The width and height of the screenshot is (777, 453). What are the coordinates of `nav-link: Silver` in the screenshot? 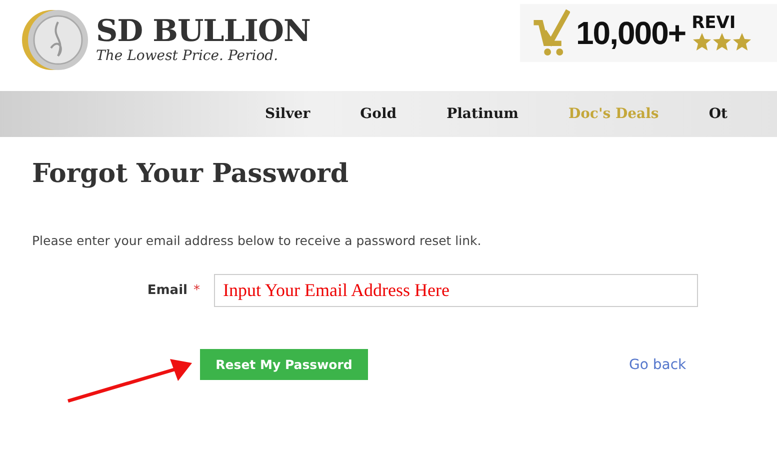 It's located at (287, 114).